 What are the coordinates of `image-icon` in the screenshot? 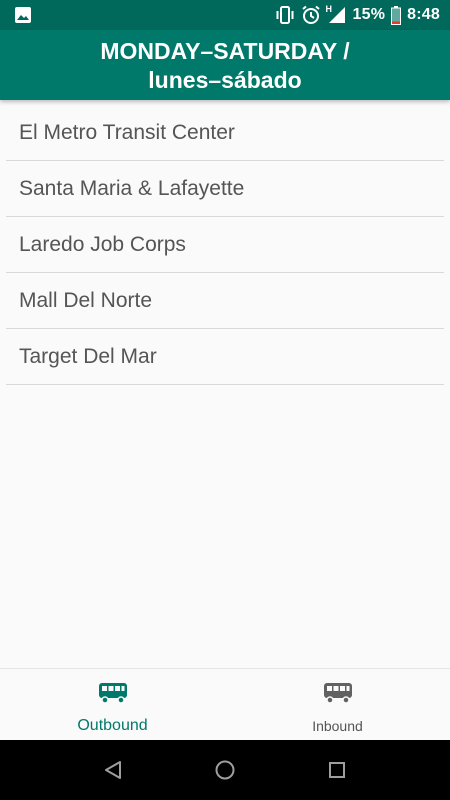 It's located at (23, 15).